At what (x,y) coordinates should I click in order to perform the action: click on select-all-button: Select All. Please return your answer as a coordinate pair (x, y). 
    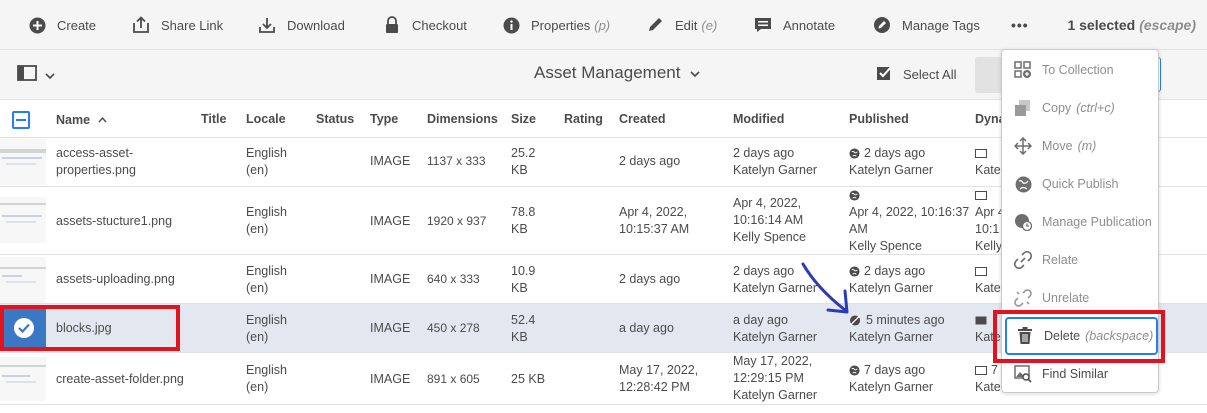
    Looking at the image, I should click on (916, 74).